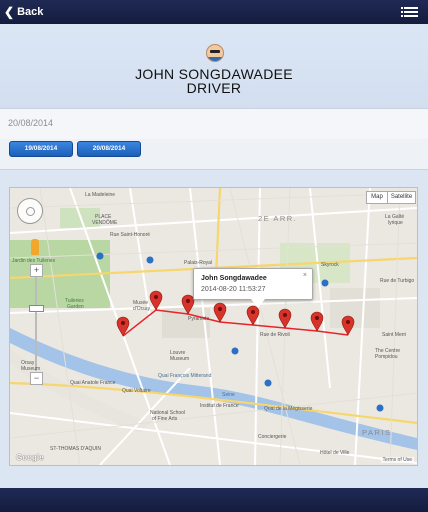  I want to click on map-type-satellite-button: Satellite, so click(401, 197).